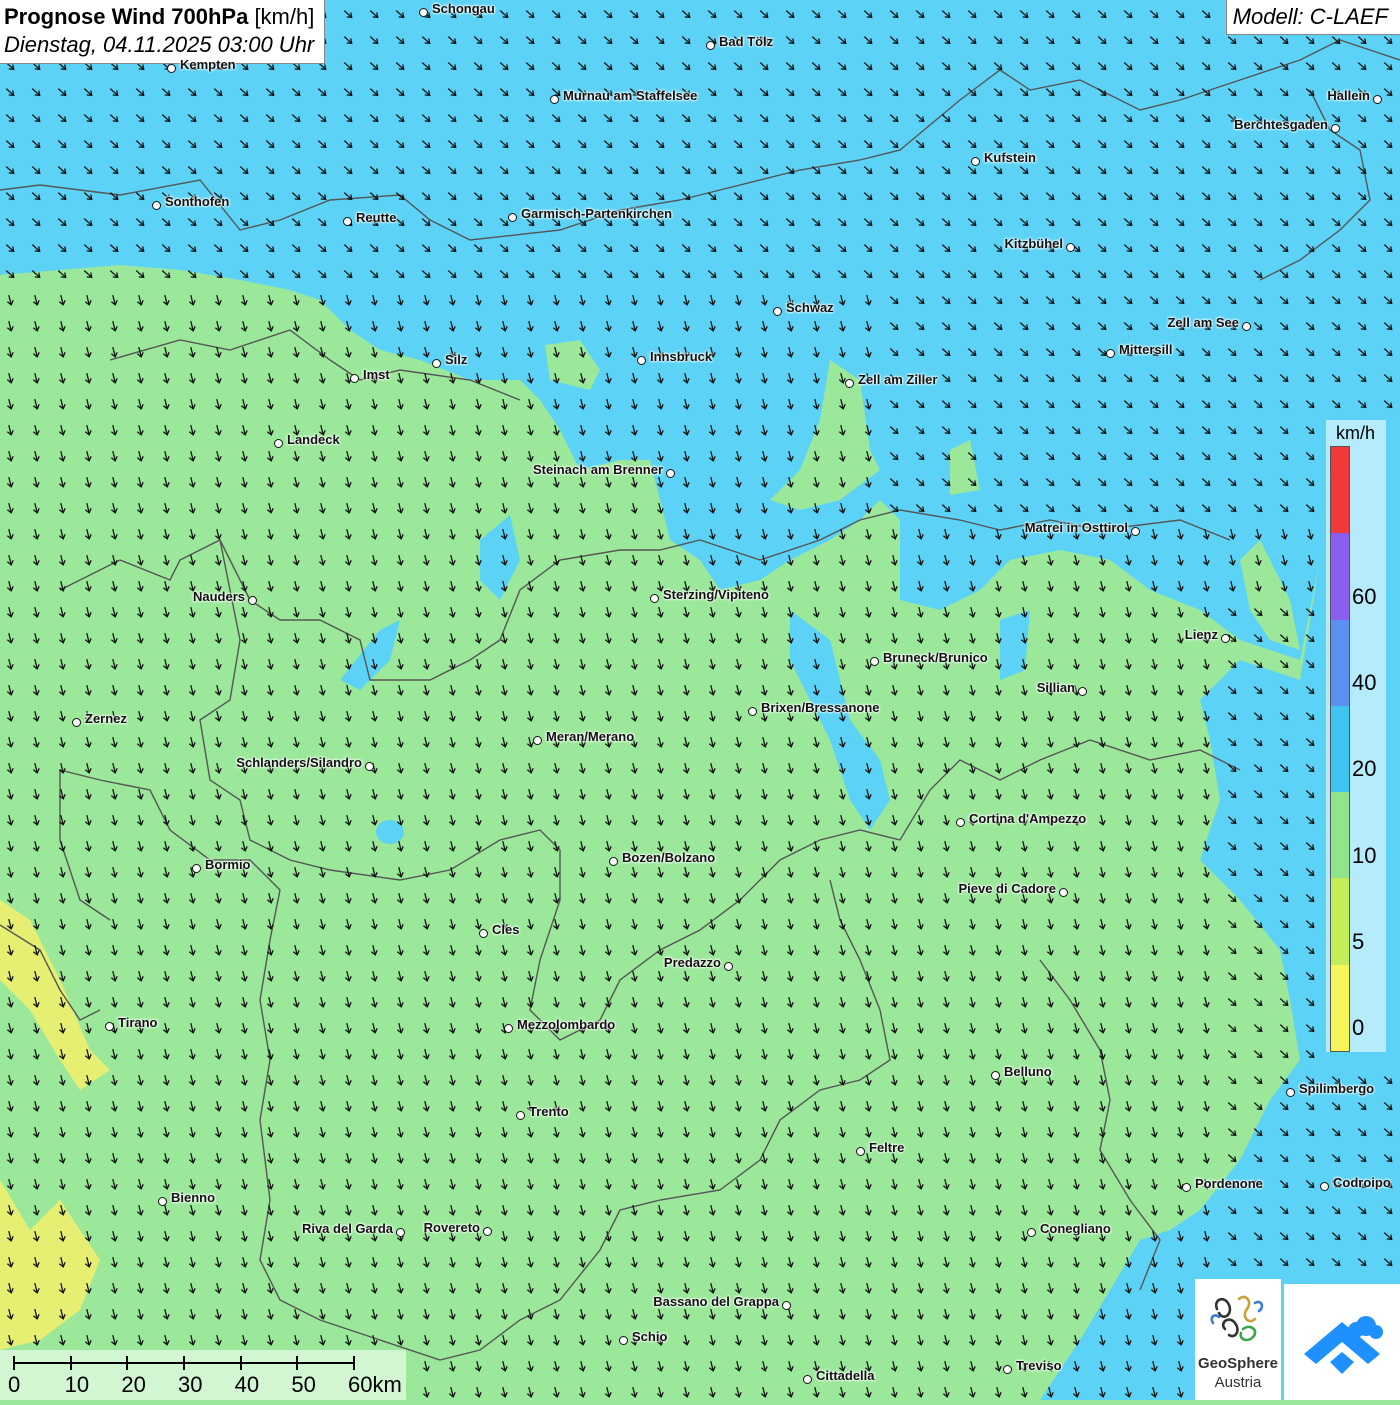  What do you see at coordinates (1343, 1345) in the screenshot?
I see `mountain-cloud-icon` at bounding box center [1343, 1345].